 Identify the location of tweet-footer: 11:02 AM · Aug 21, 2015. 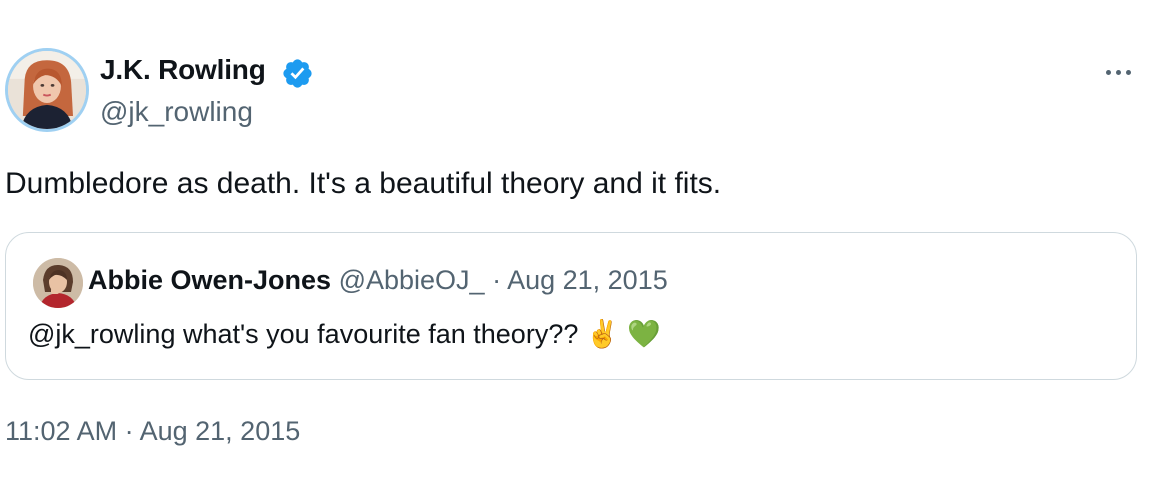
(152, 431).